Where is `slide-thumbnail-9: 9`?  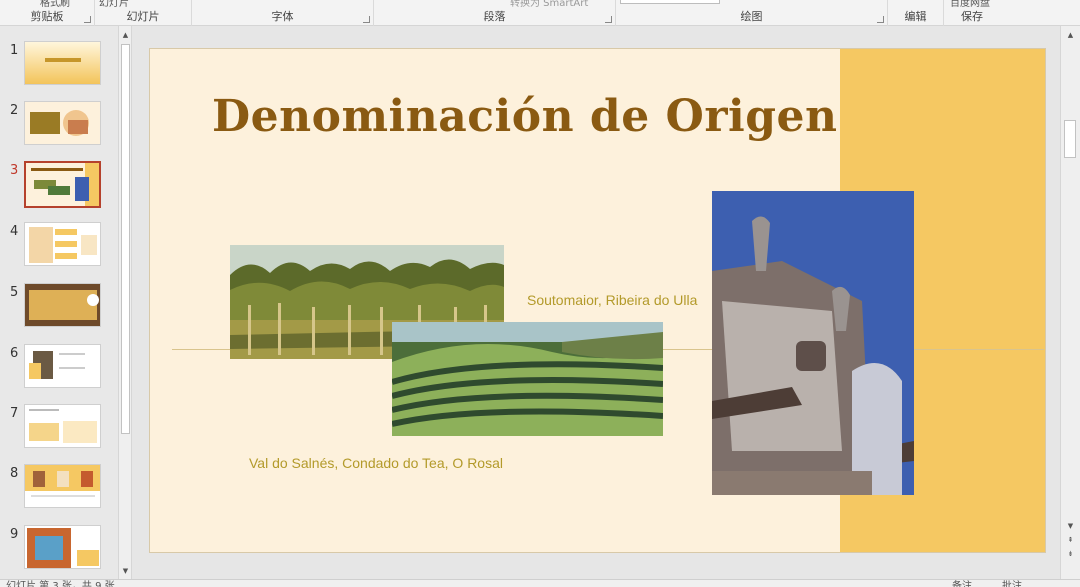 slide-thumbnail-9: 9 is located at coordinates (59, 553).